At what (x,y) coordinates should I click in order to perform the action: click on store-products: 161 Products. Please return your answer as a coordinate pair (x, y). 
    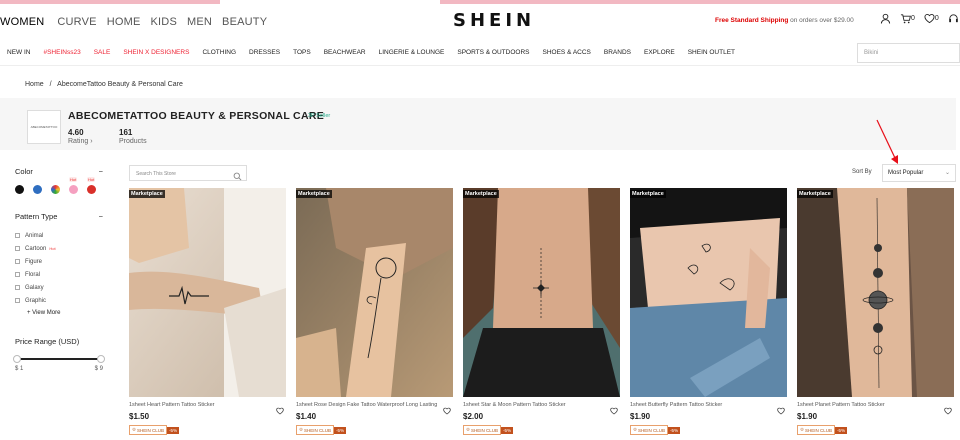
    Looking at the image, I should click on (133, 136).